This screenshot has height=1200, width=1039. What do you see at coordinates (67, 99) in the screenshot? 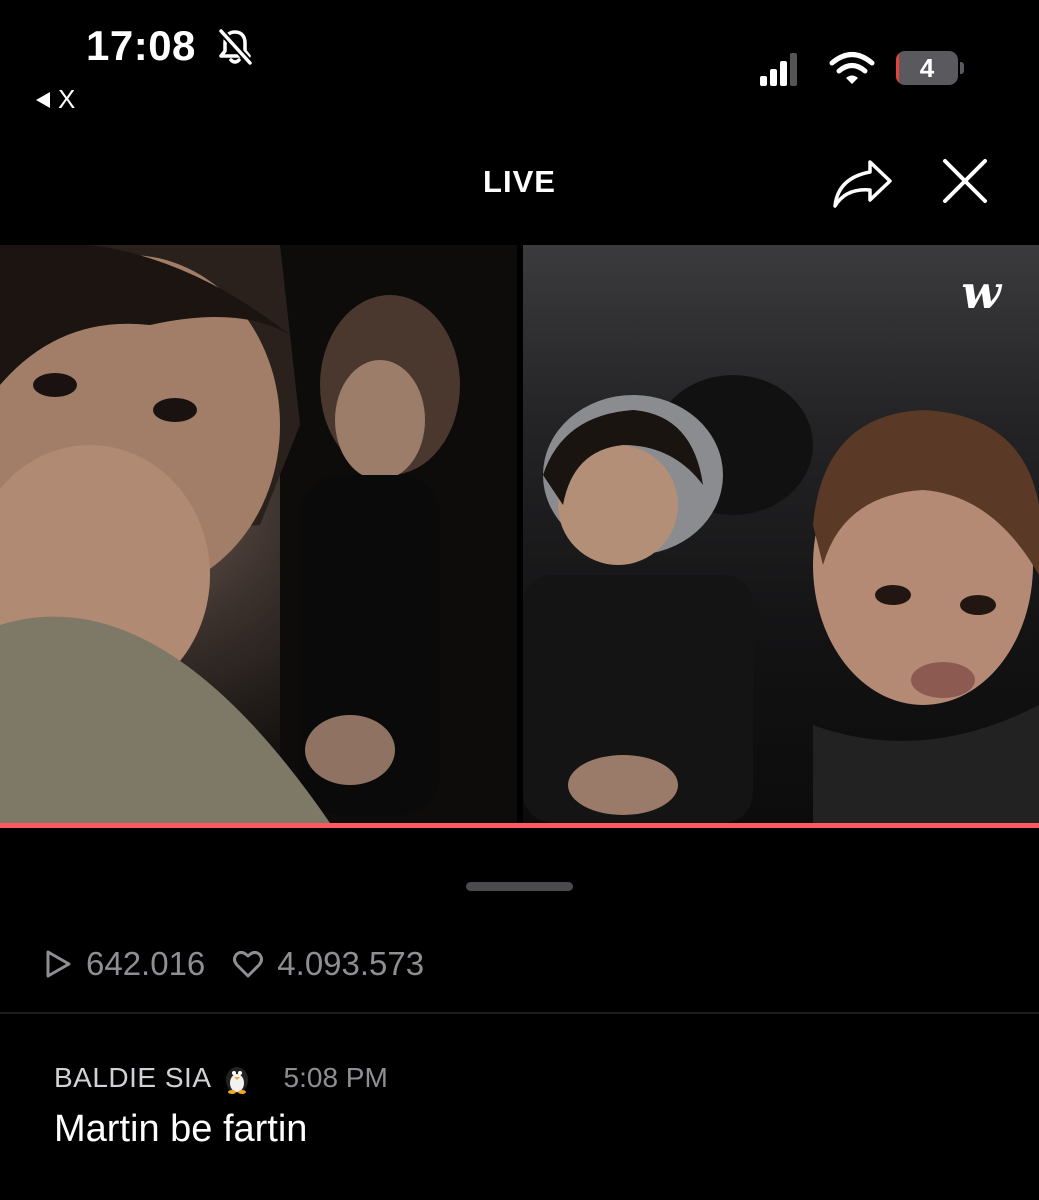
I see `back-app-label: X` at bounding box center [67, 99].